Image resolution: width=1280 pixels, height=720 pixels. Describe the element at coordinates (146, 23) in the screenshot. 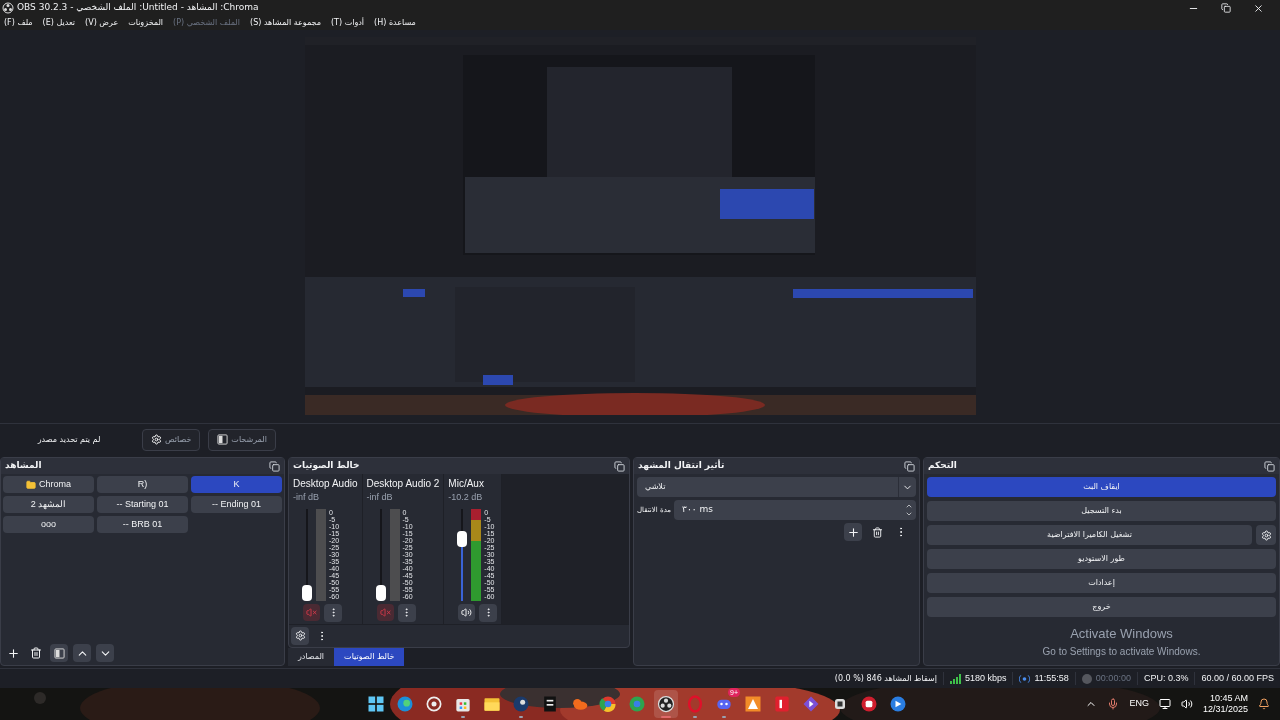

I see `menu-item: المخزونات` at that location.